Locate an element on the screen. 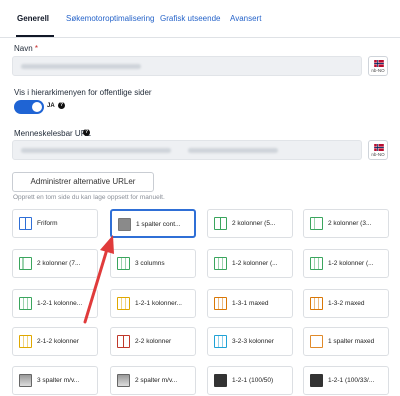 The width and height of the screenshot is (400, 396). layout-option-3-columns: 3 columns is located at coordinates (153, 263).